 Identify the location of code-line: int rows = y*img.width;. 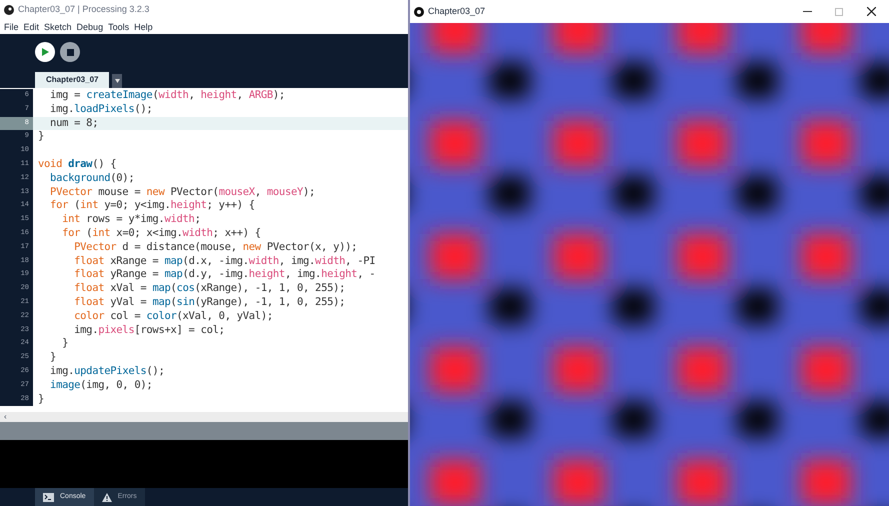
(131, 220).